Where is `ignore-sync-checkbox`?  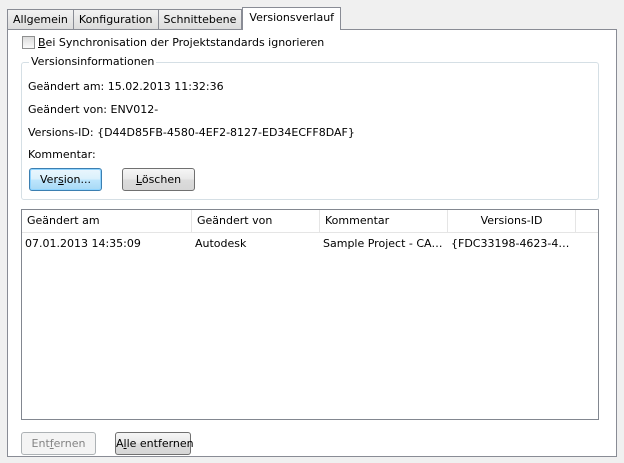 ignore-sync-checkbox is located at coordinates (28, 42).